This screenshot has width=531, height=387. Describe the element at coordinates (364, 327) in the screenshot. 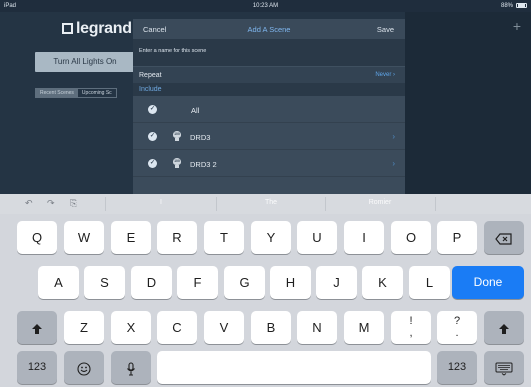

I see `key-m: M` at that location.